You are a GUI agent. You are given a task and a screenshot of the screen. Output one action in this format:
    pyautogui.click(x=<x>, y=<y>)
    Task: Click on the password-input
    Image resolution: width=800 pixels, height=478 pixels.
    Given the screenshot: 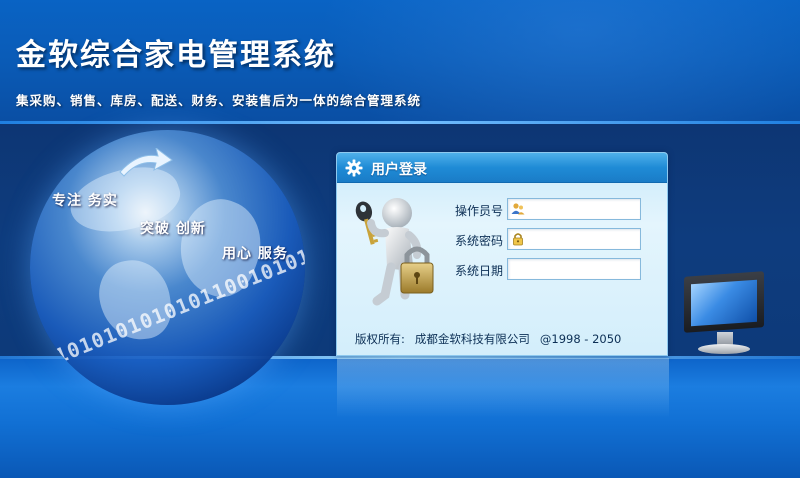 What is the action you would take?
    pyautogui.click(x=574, y=239)
    